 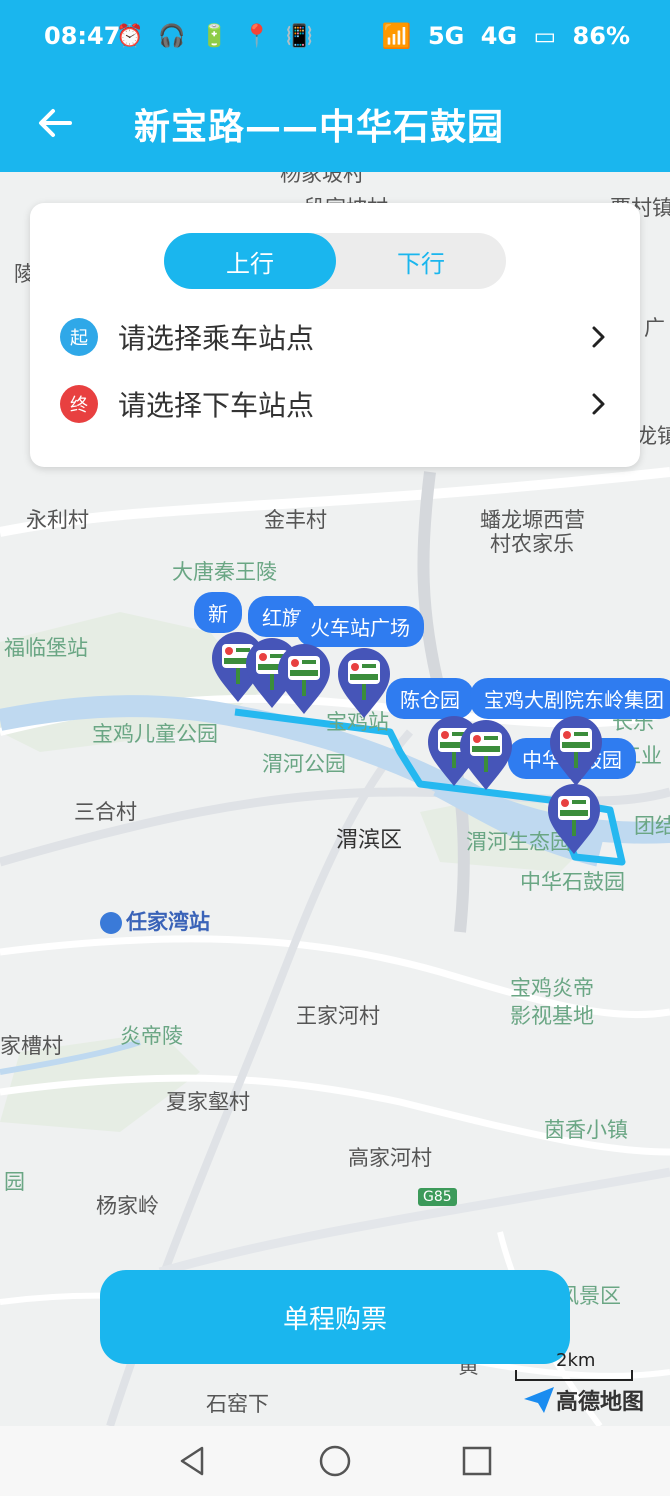 I want to click on station-bubble: 陈仓园, so click(x=430, y=698).